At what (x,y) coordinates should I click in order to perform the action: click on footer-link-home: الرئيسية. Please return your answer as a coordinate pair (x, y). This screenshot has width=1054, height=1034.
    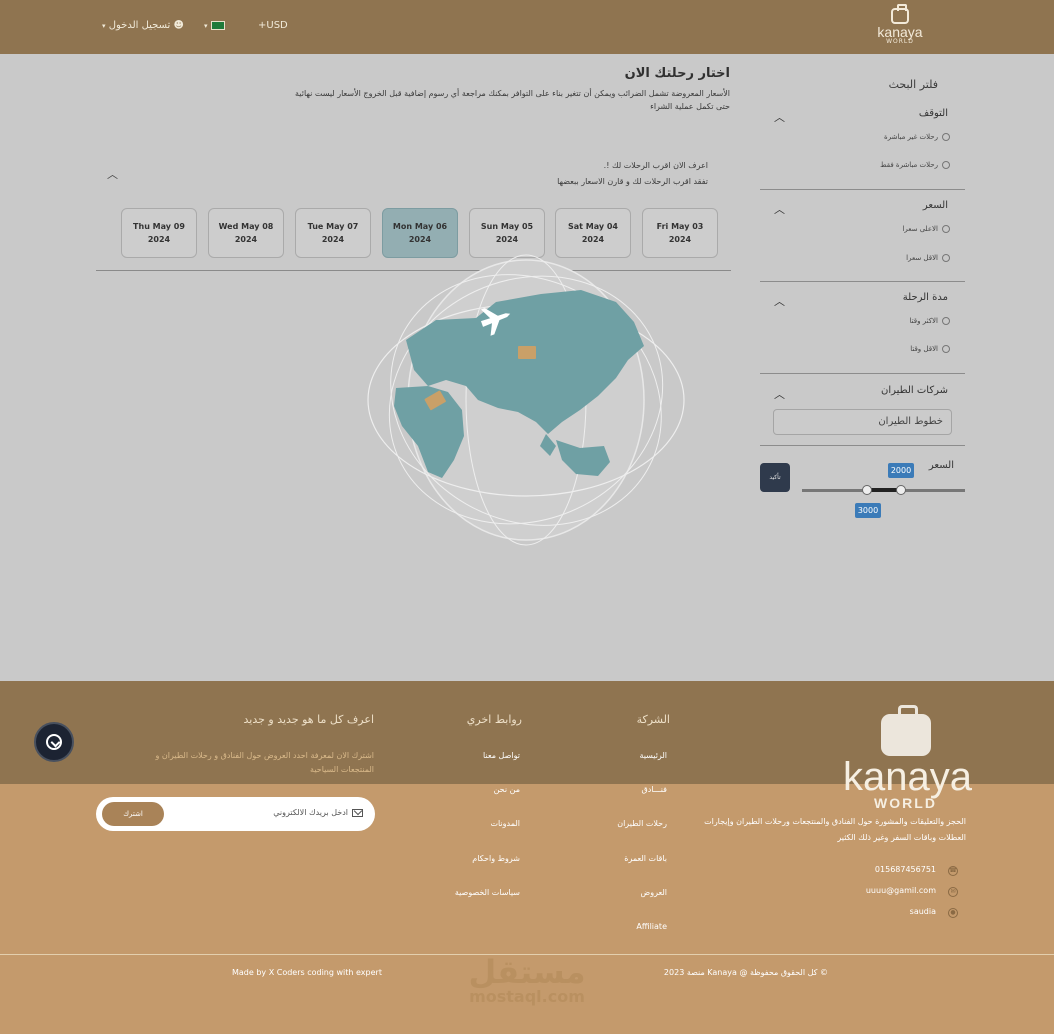
    Looking at the image, I should click on (653, 755).